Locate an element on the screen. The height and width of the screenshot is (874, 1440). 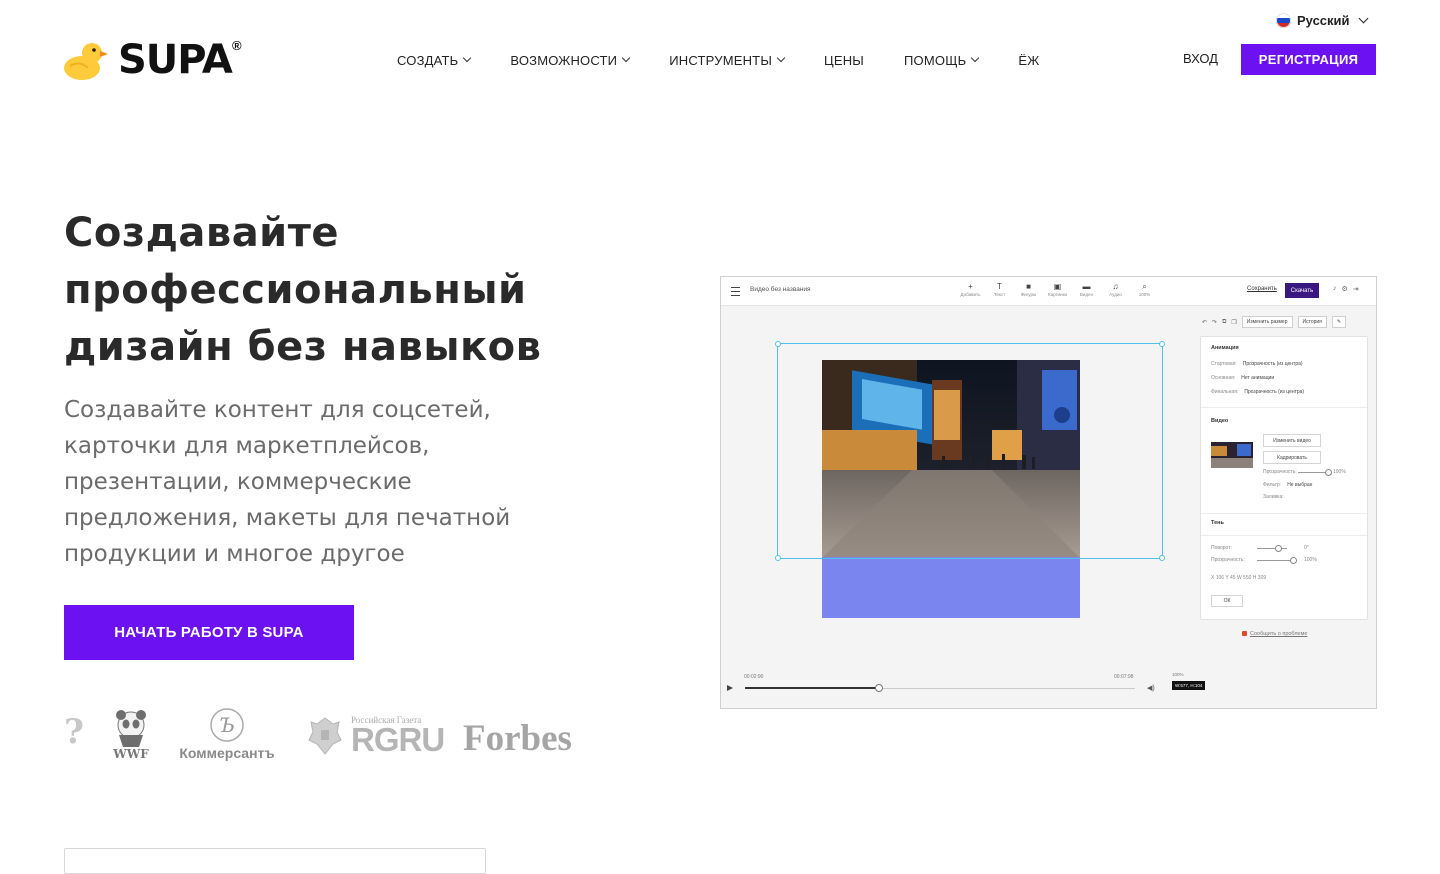
rotate-value: 0° is located at coordinates (1306, 548).